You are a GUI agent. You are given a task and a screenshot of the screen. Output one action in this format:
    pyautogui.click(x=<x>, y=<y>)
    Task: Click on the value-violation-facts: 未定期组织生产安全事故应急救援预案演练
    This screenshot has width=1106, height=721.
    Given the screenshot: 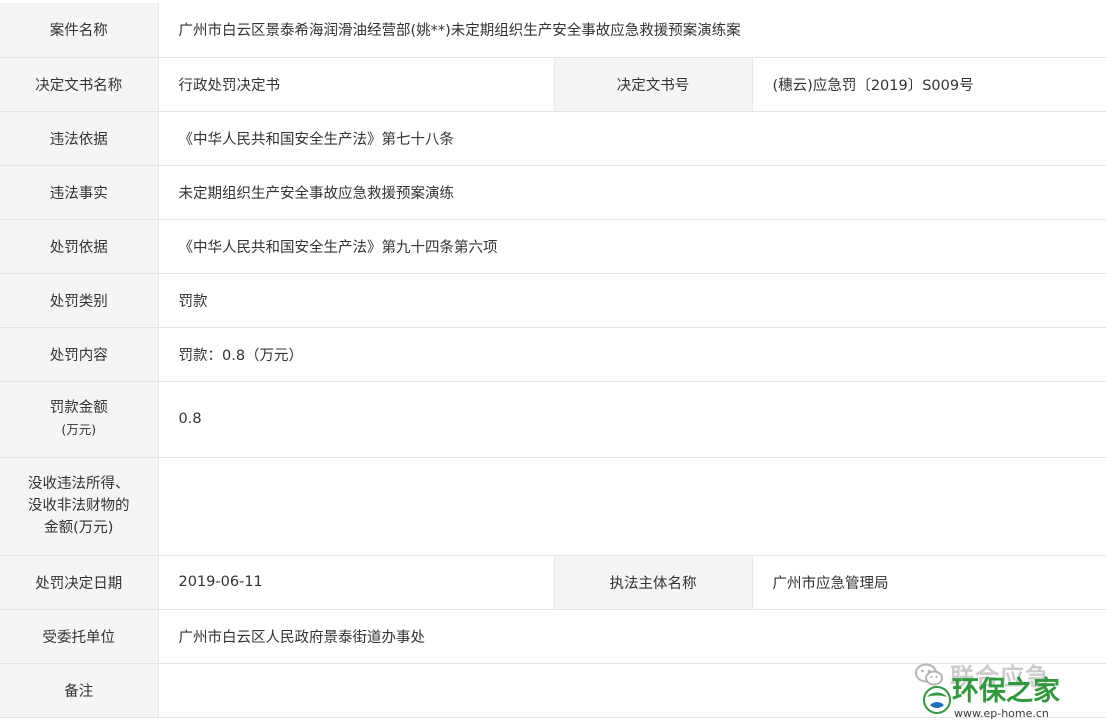 What is the action you would take?
    pyautogui.click(x=632, y=192)
    